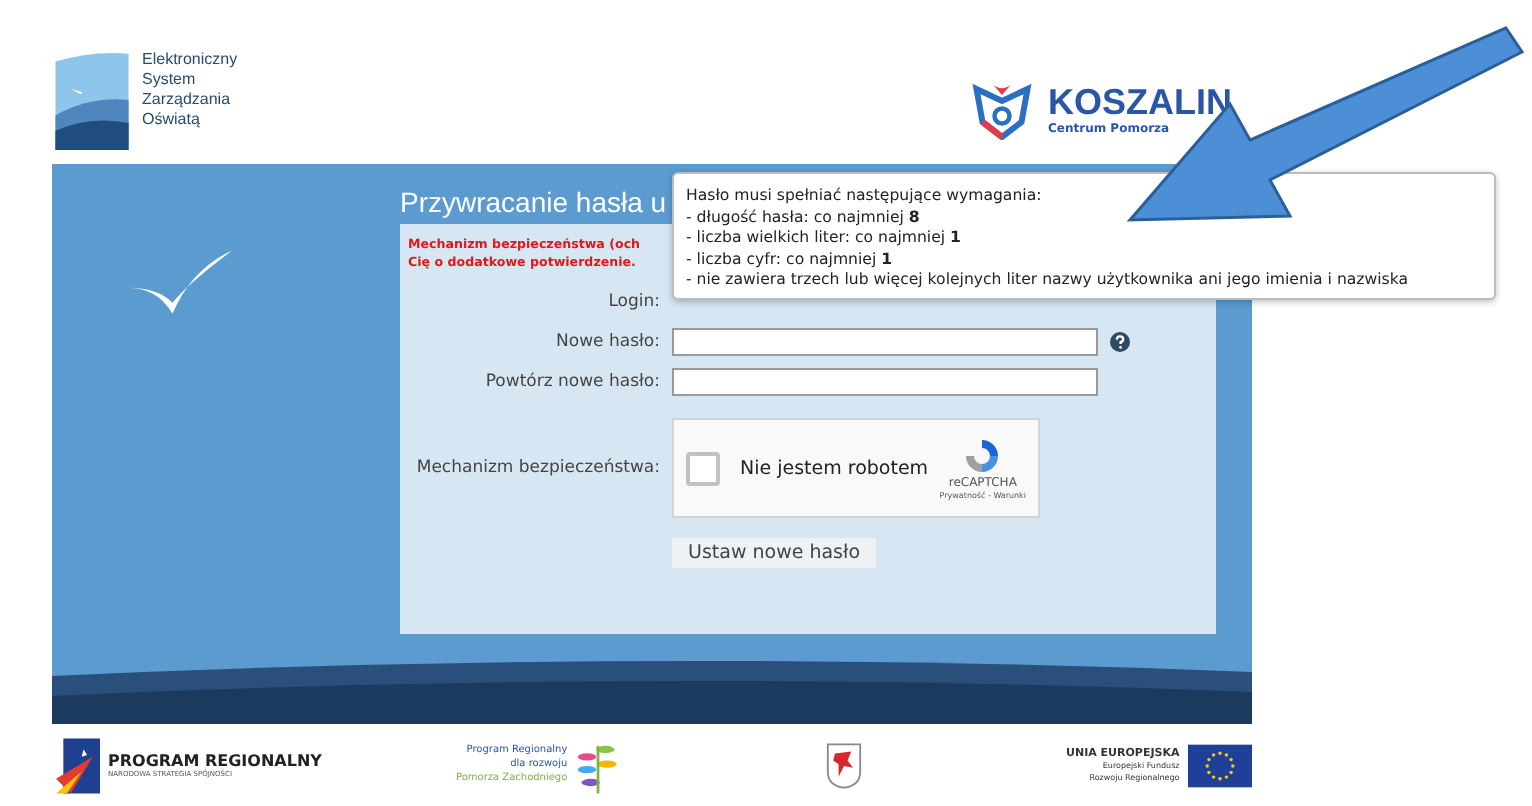 The image size is (1532, 806). I want to click on logo-text: Elektroniczny, so click(190, 60).